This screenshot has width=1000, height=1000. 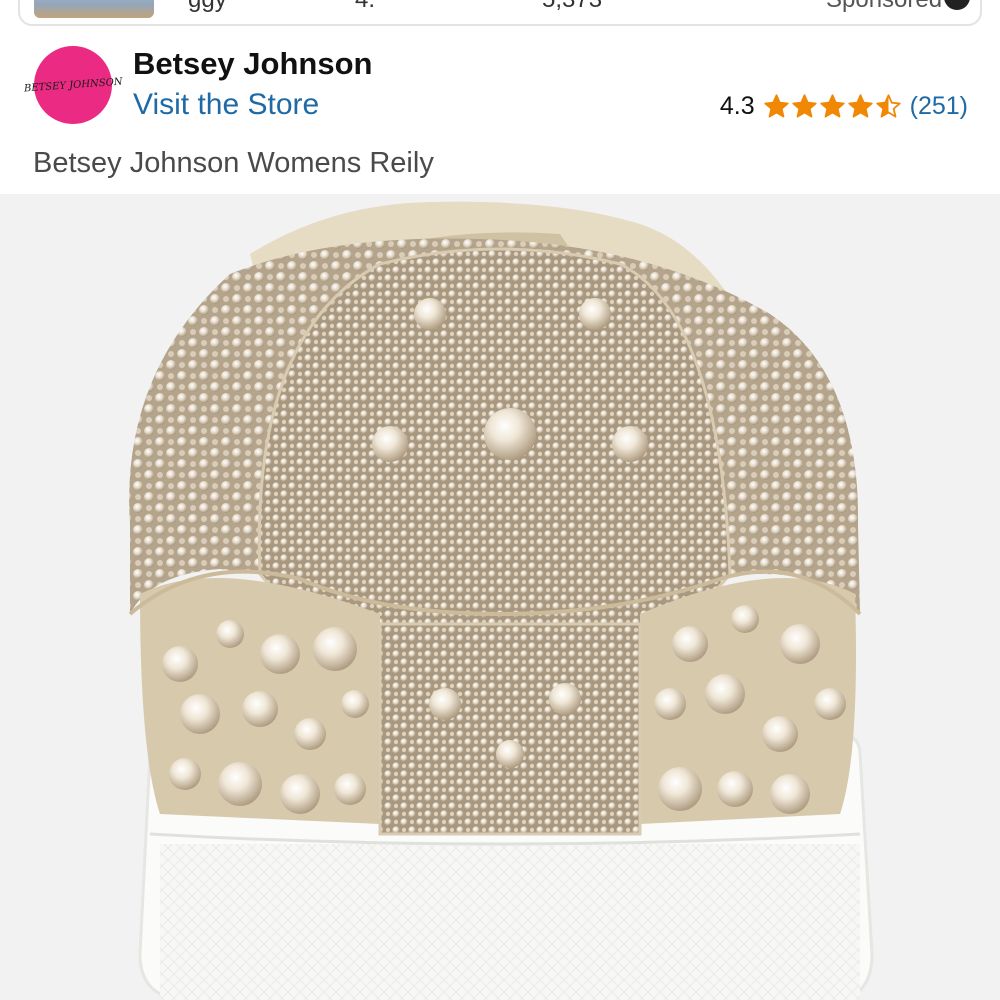 I want to click on sponsored-card-count-fragment: 5,373, so click(x=572, y=7).